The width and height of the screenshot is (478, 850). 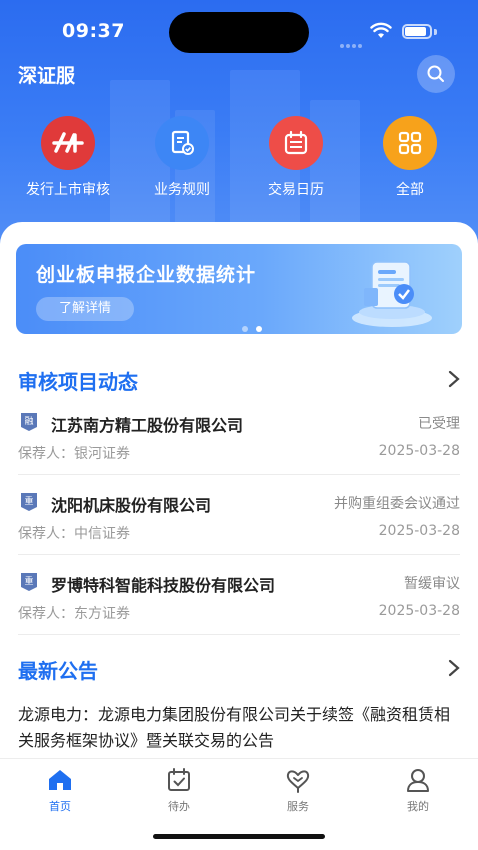 I want to click on shortcut-label: 全部, so click(x=410, y=190).